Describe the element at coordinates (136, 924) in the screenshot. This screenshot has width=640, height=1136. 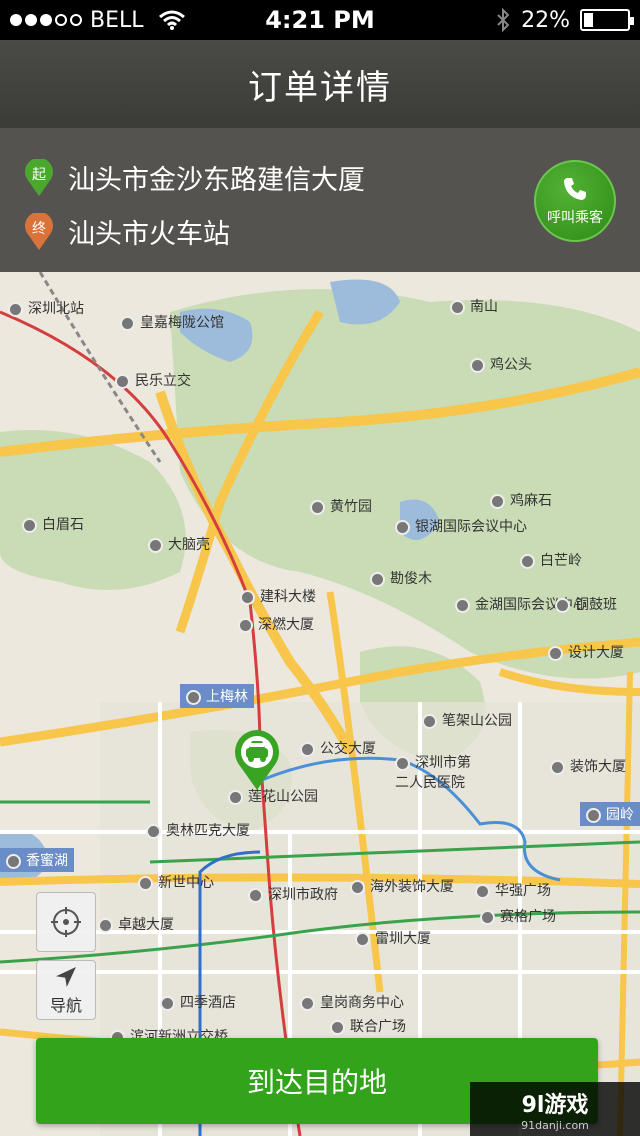
I see `map-poi: 卓越大厦` at that location.